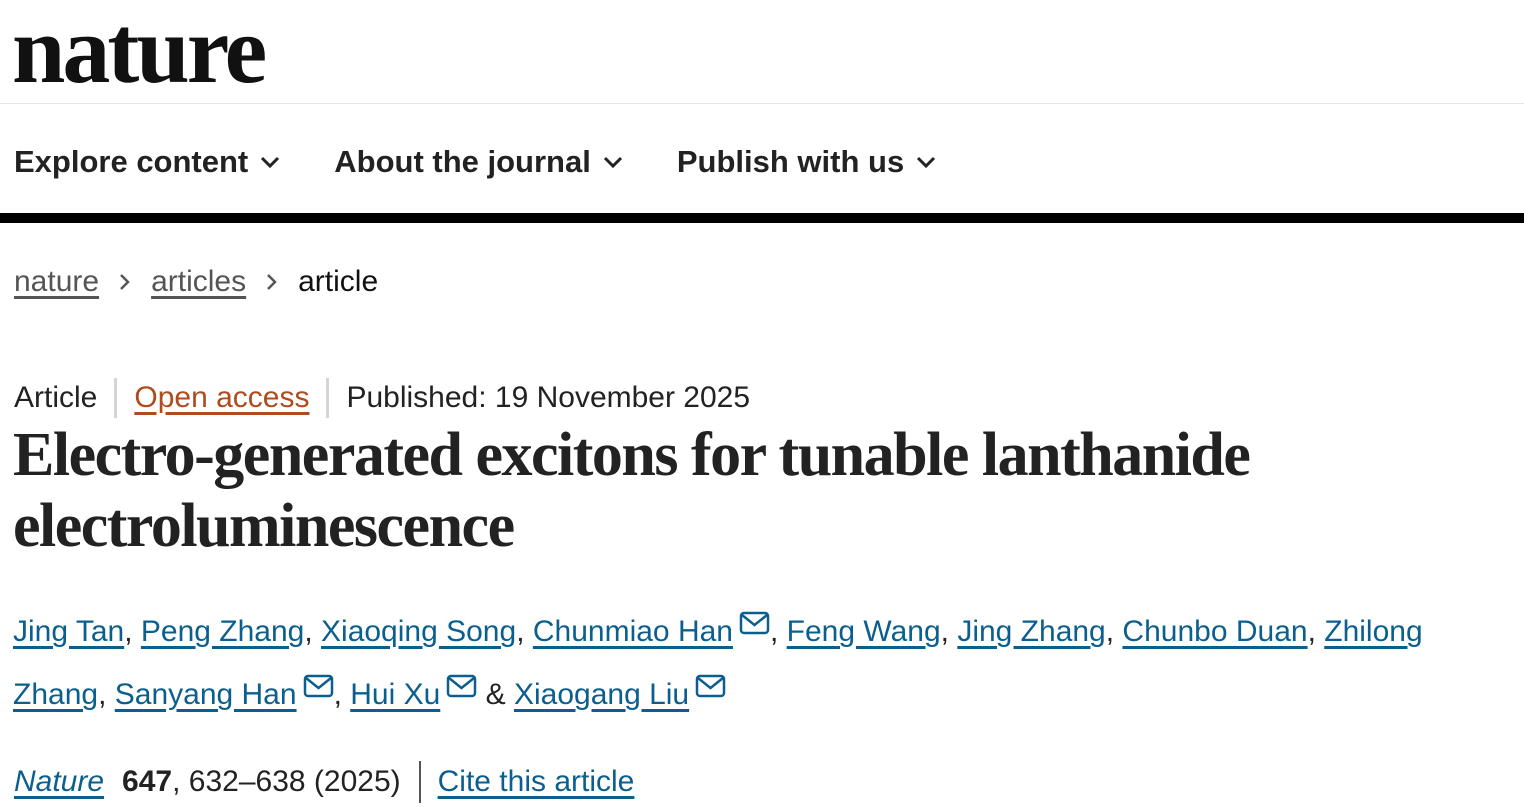 The image size is (1524, 812). What do you see at coordinates (147, 781) in the screenshot?
I see `volume: 647` at bounding box center [147, 781].